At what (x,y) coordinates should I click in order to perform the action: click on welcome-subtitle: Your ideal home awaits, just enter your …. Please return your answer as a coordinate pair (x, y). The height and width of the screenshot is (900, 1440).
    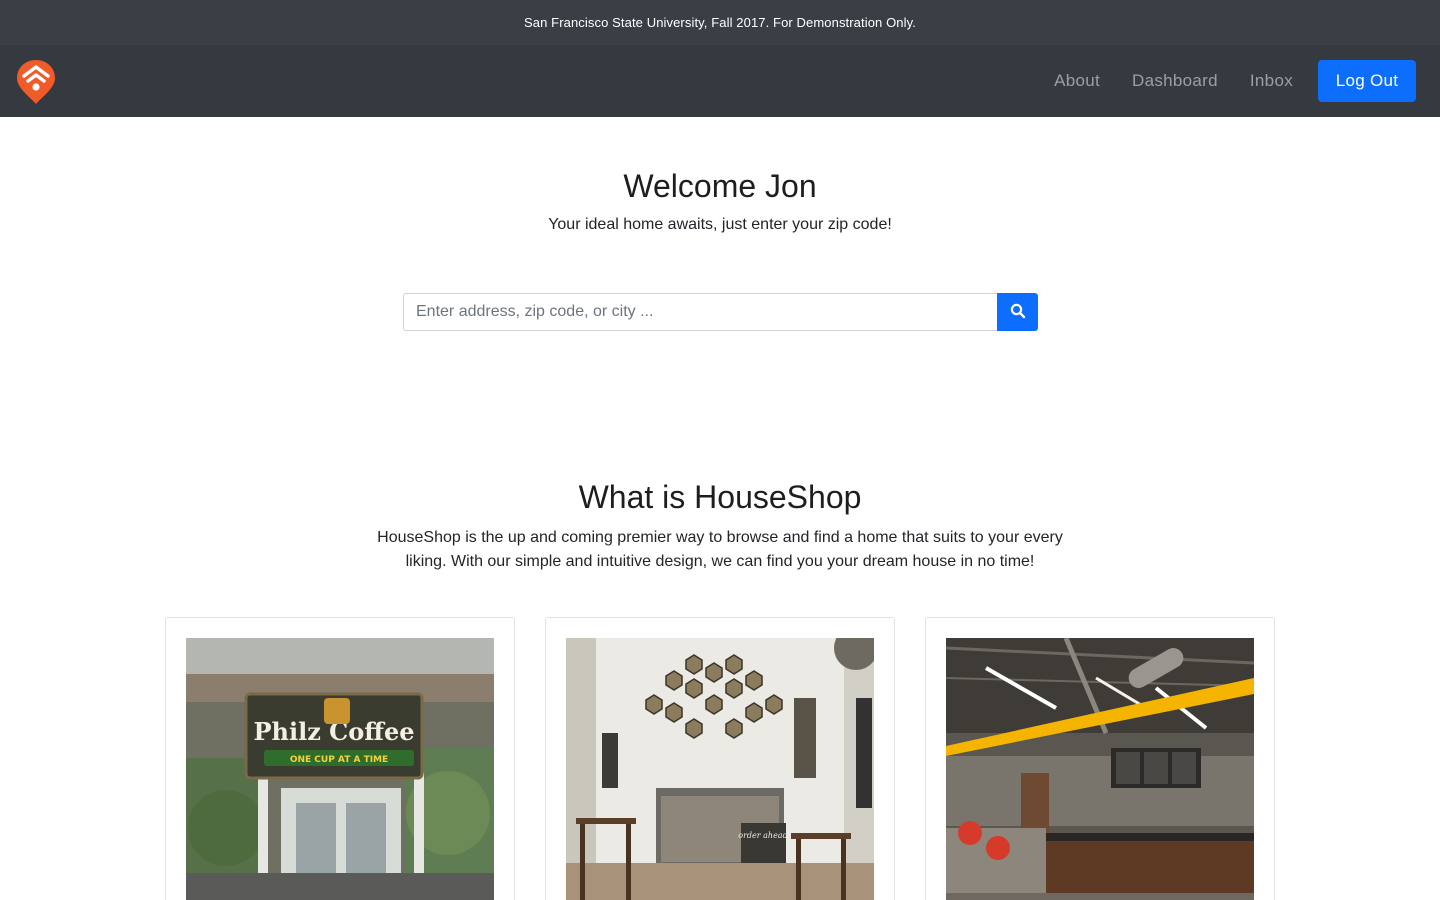
    Looking at the image, I should click on (720, 224).